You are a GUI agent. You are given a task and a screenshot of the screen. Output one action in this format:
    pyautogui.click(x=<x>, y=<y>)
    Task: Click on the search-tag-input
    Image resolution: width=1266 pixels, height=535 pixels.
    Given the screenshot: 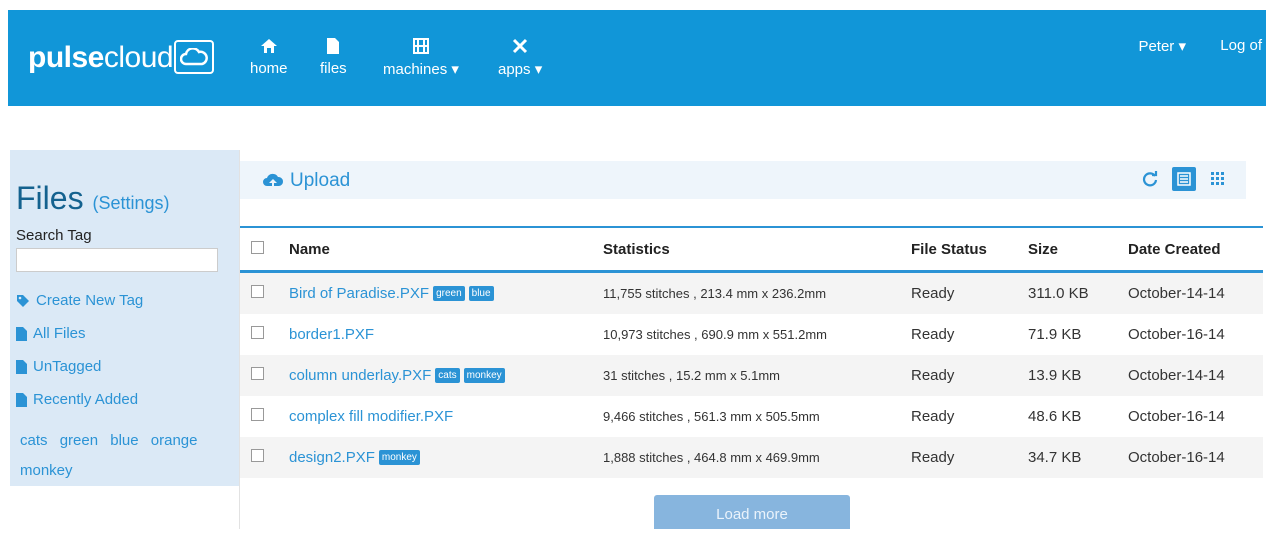 What is the action you would take?
    pyautogui.click(x=117, y=260)
    